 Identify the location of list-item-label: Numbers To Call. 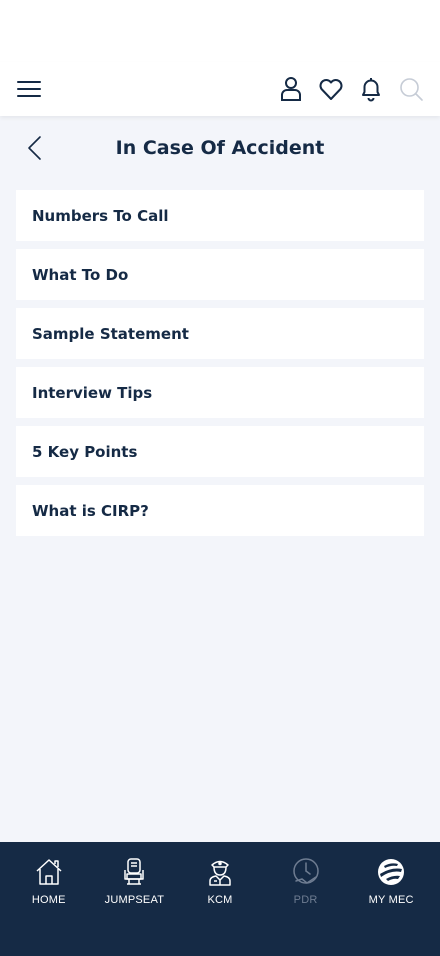
(100, 215).